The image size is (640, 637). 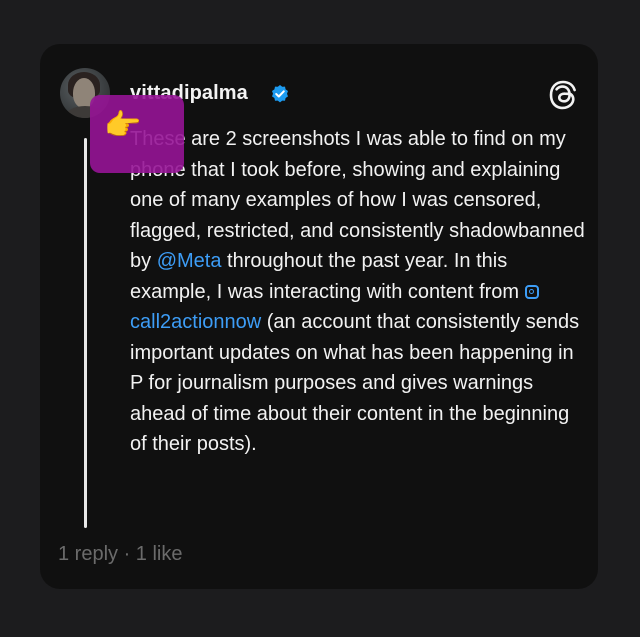 I want to click on mention-meta-link: @Meta, so click(x=189, y=261).